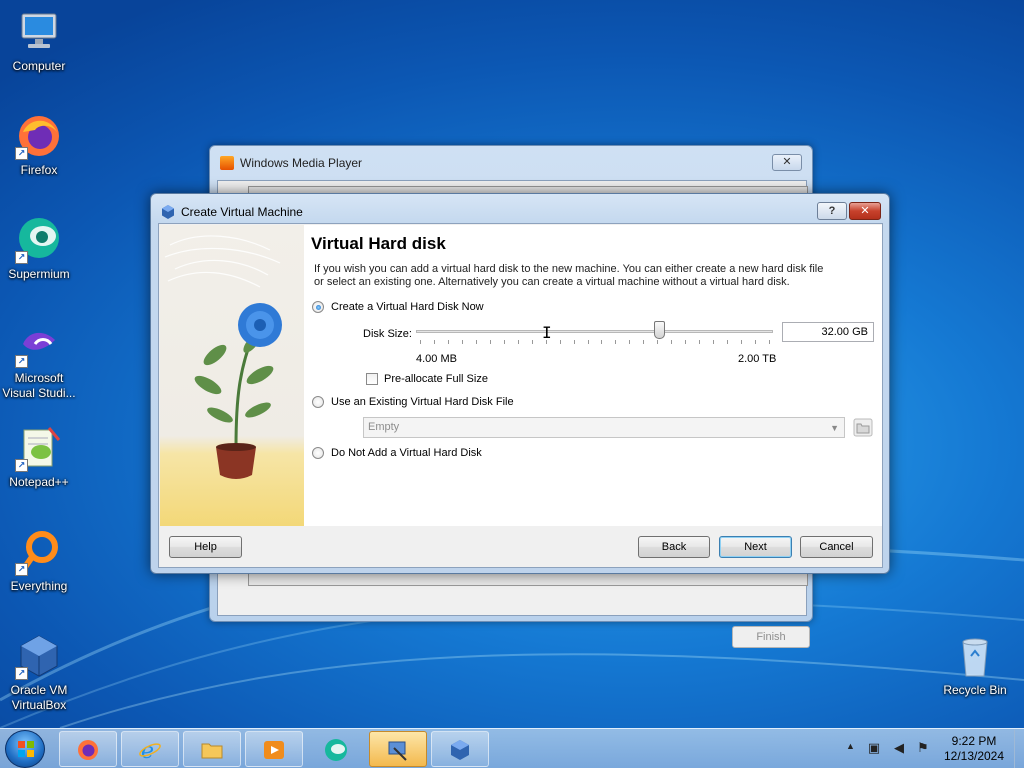  Describe the element at coordinates (594, 331) in the screenshot. I see `disk-size-slider` at that location.